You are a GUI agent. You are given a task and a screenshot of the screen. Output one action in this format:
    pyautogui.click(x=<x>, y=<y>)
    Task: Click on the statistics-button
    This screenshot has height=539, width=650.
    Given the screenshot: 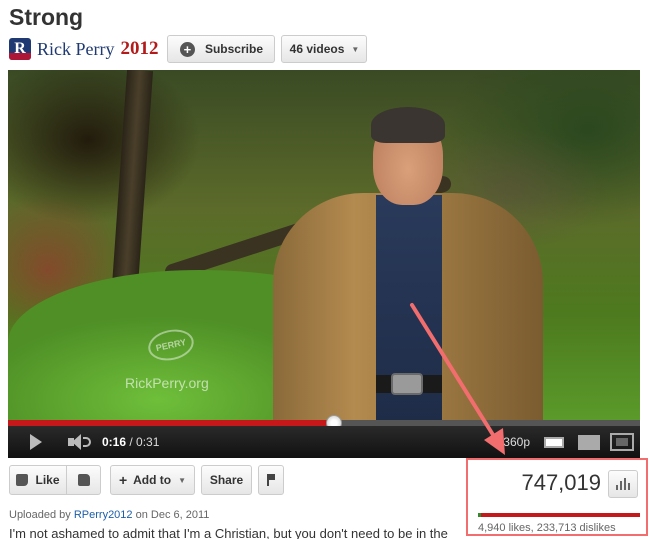 What is the action you would take?
    pyautogui.click(x=623, y=484)
    